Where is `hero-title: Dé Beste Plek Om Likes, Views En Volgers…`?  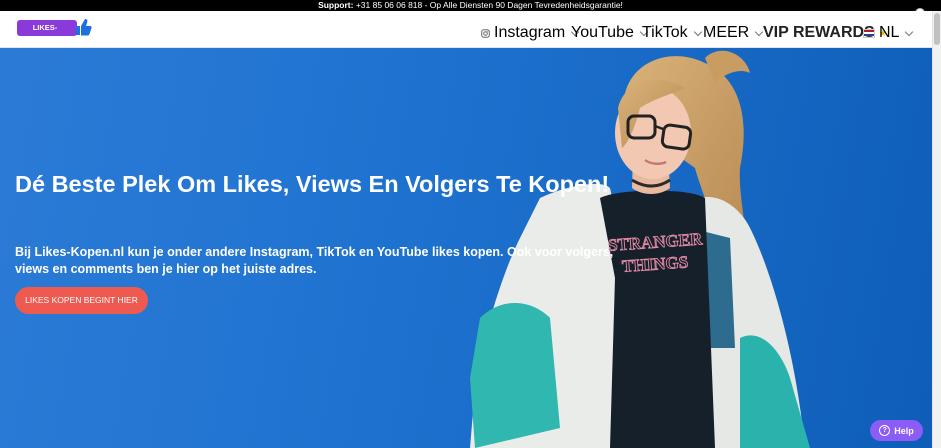 hero-title: Dé Beste Plek Om Likes, Views En Volgers… is located at coordinates (312, 184).